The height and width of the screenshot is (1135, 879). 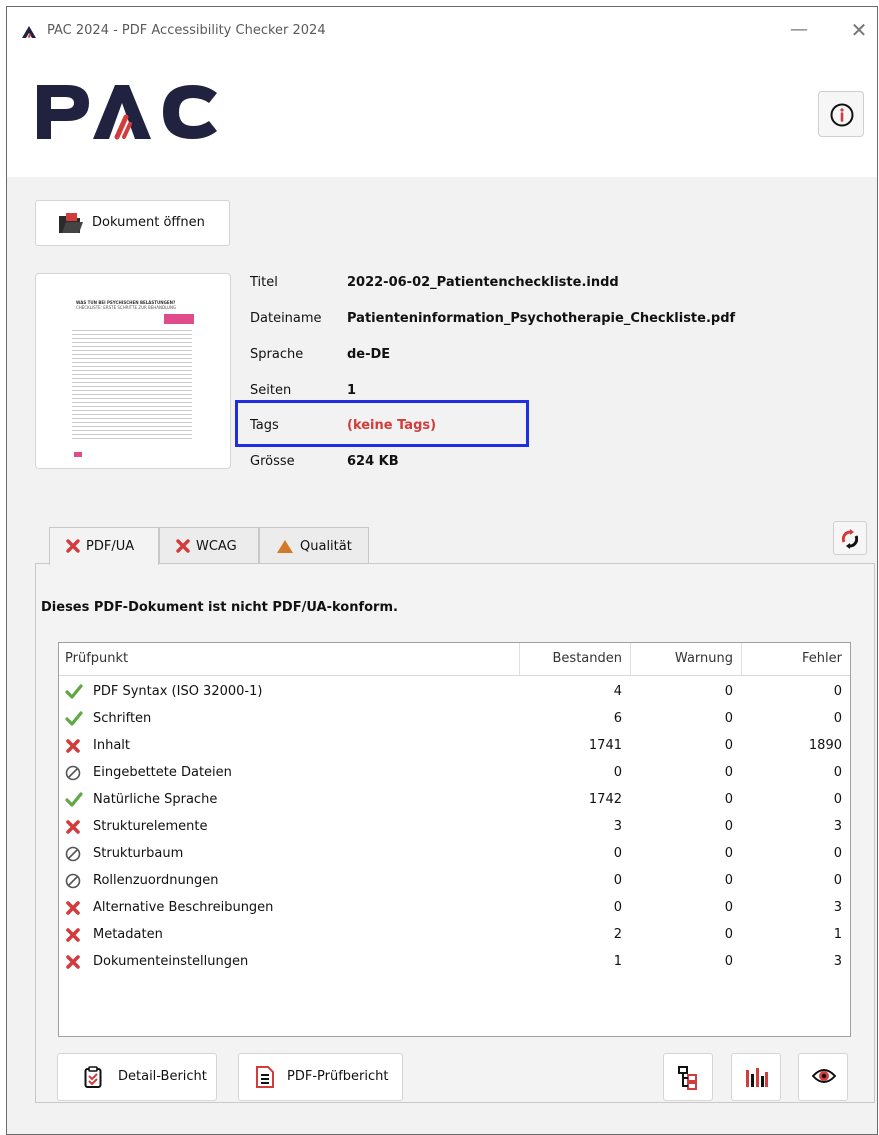 I want to click on checkpoint-name: Natürliche Sprache, so click(x=155, y=799).